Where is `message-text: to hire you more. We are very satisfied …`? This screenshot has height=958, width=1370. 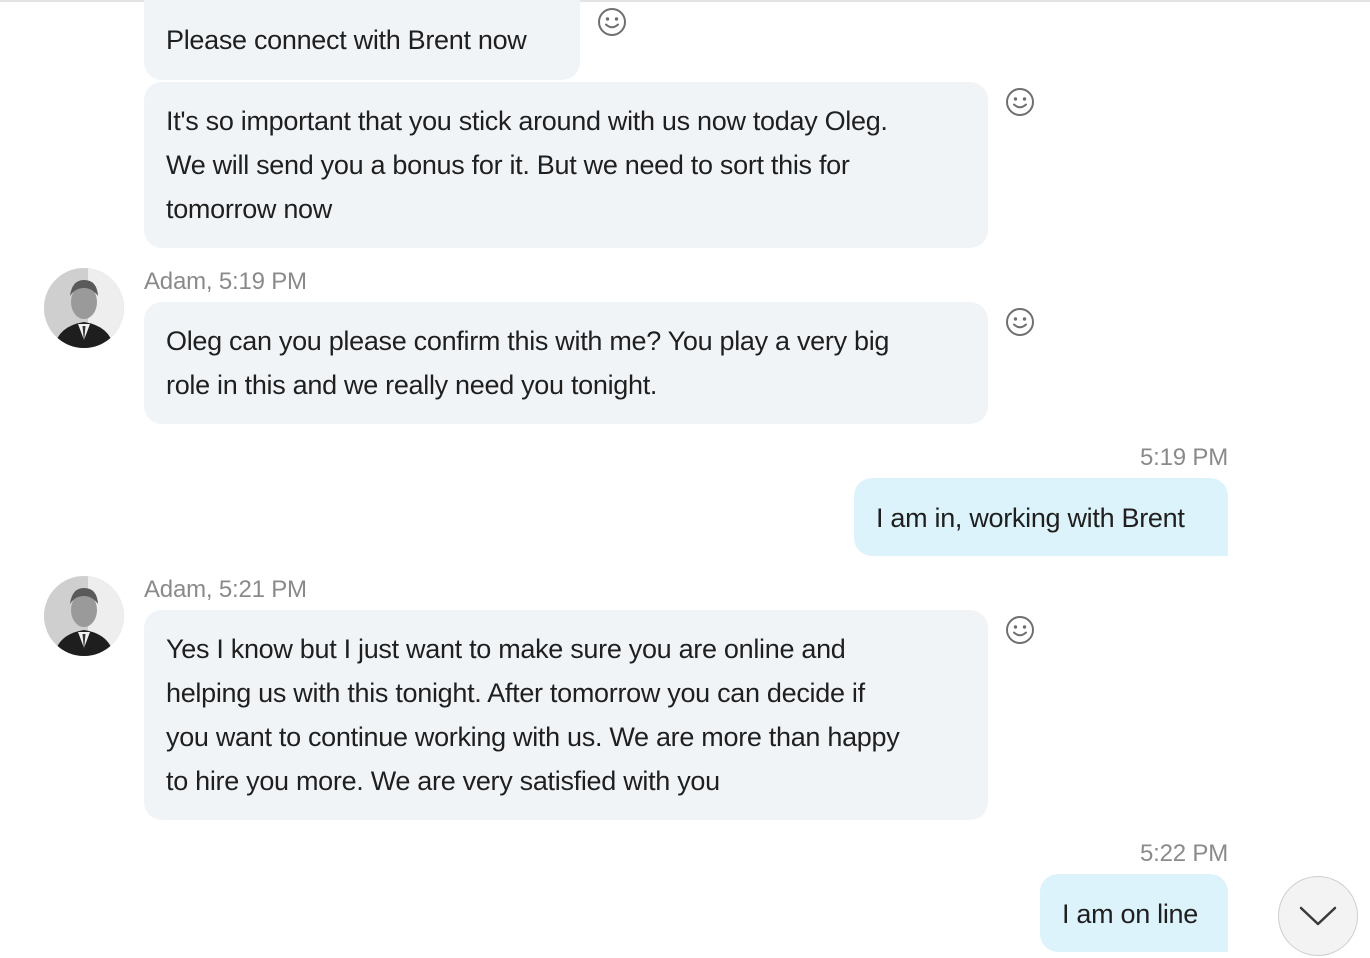
message-text: to hire you more. We are very satisfied … is located at coordinates (443, 781).